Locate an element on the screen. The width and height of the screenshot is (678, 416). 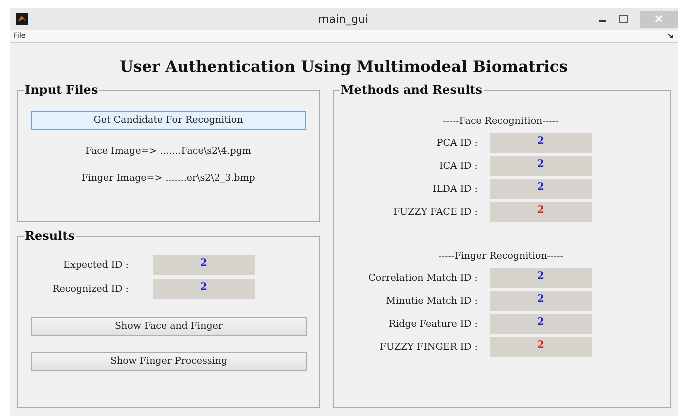
file-path-text: Finger Image=> .......er\s2\2_3.bmp is located at coordinates (169, 178).